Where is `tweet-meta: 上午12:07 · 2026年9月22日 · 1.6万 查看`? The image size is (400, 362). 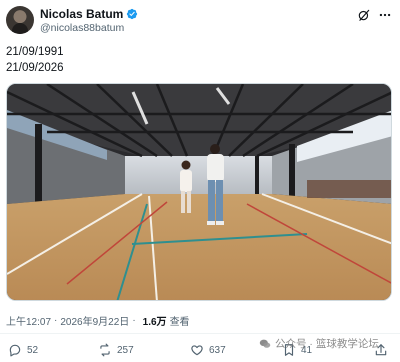
tweet-meta: 上午12:07 · 2026年9月22日 · 1.6万 查看 is located at coordinates (98, 320).